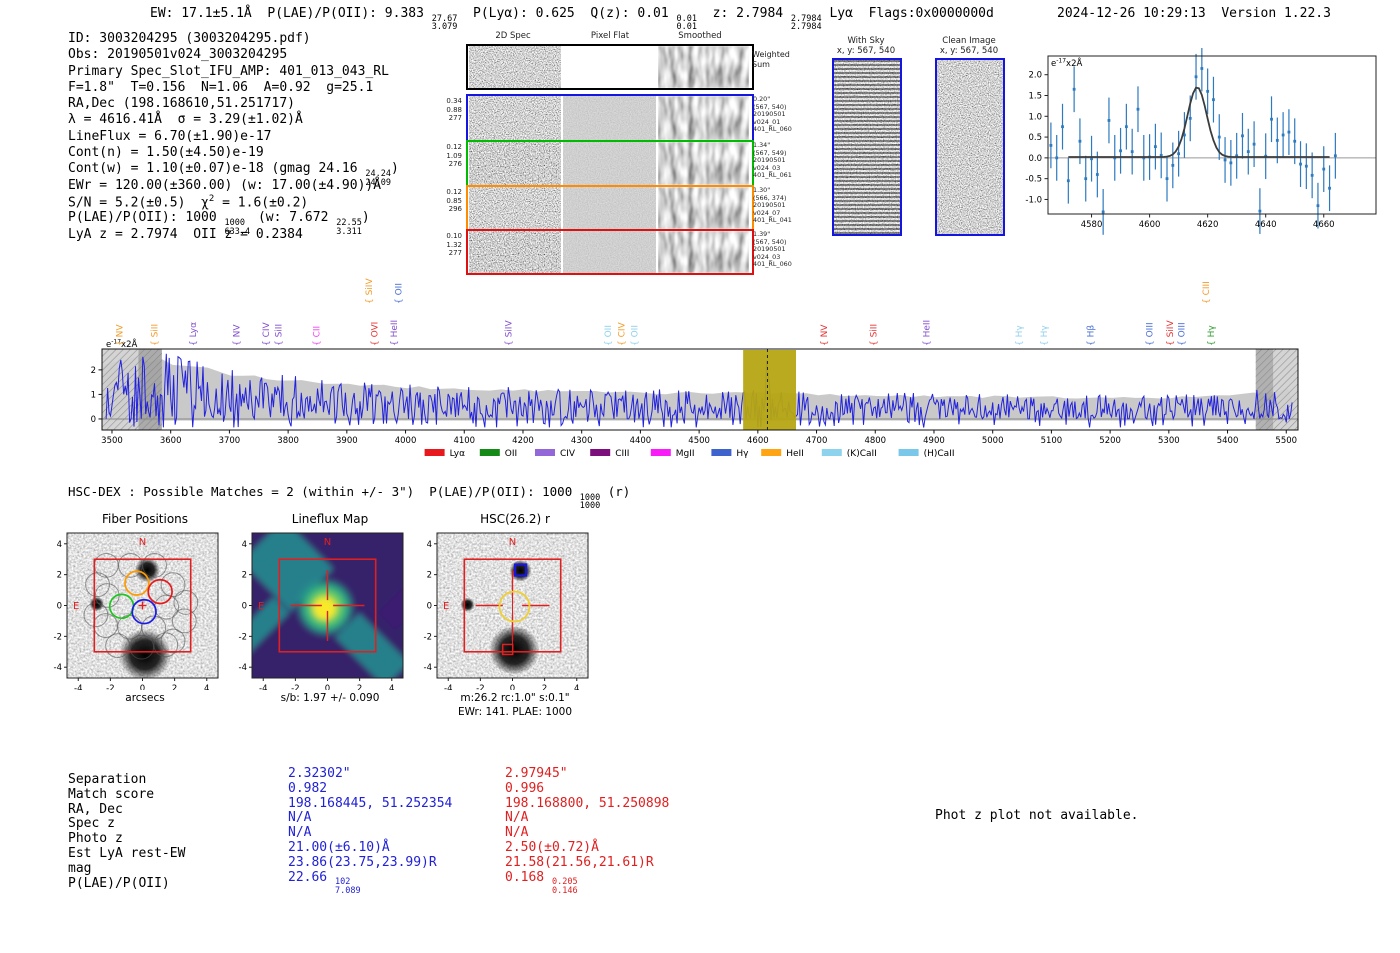 This screenshot has height=953, width=1400. Describe the element at coordinates (1324, 225) in the screenshot. I see `svg-text: 4660` at that location.